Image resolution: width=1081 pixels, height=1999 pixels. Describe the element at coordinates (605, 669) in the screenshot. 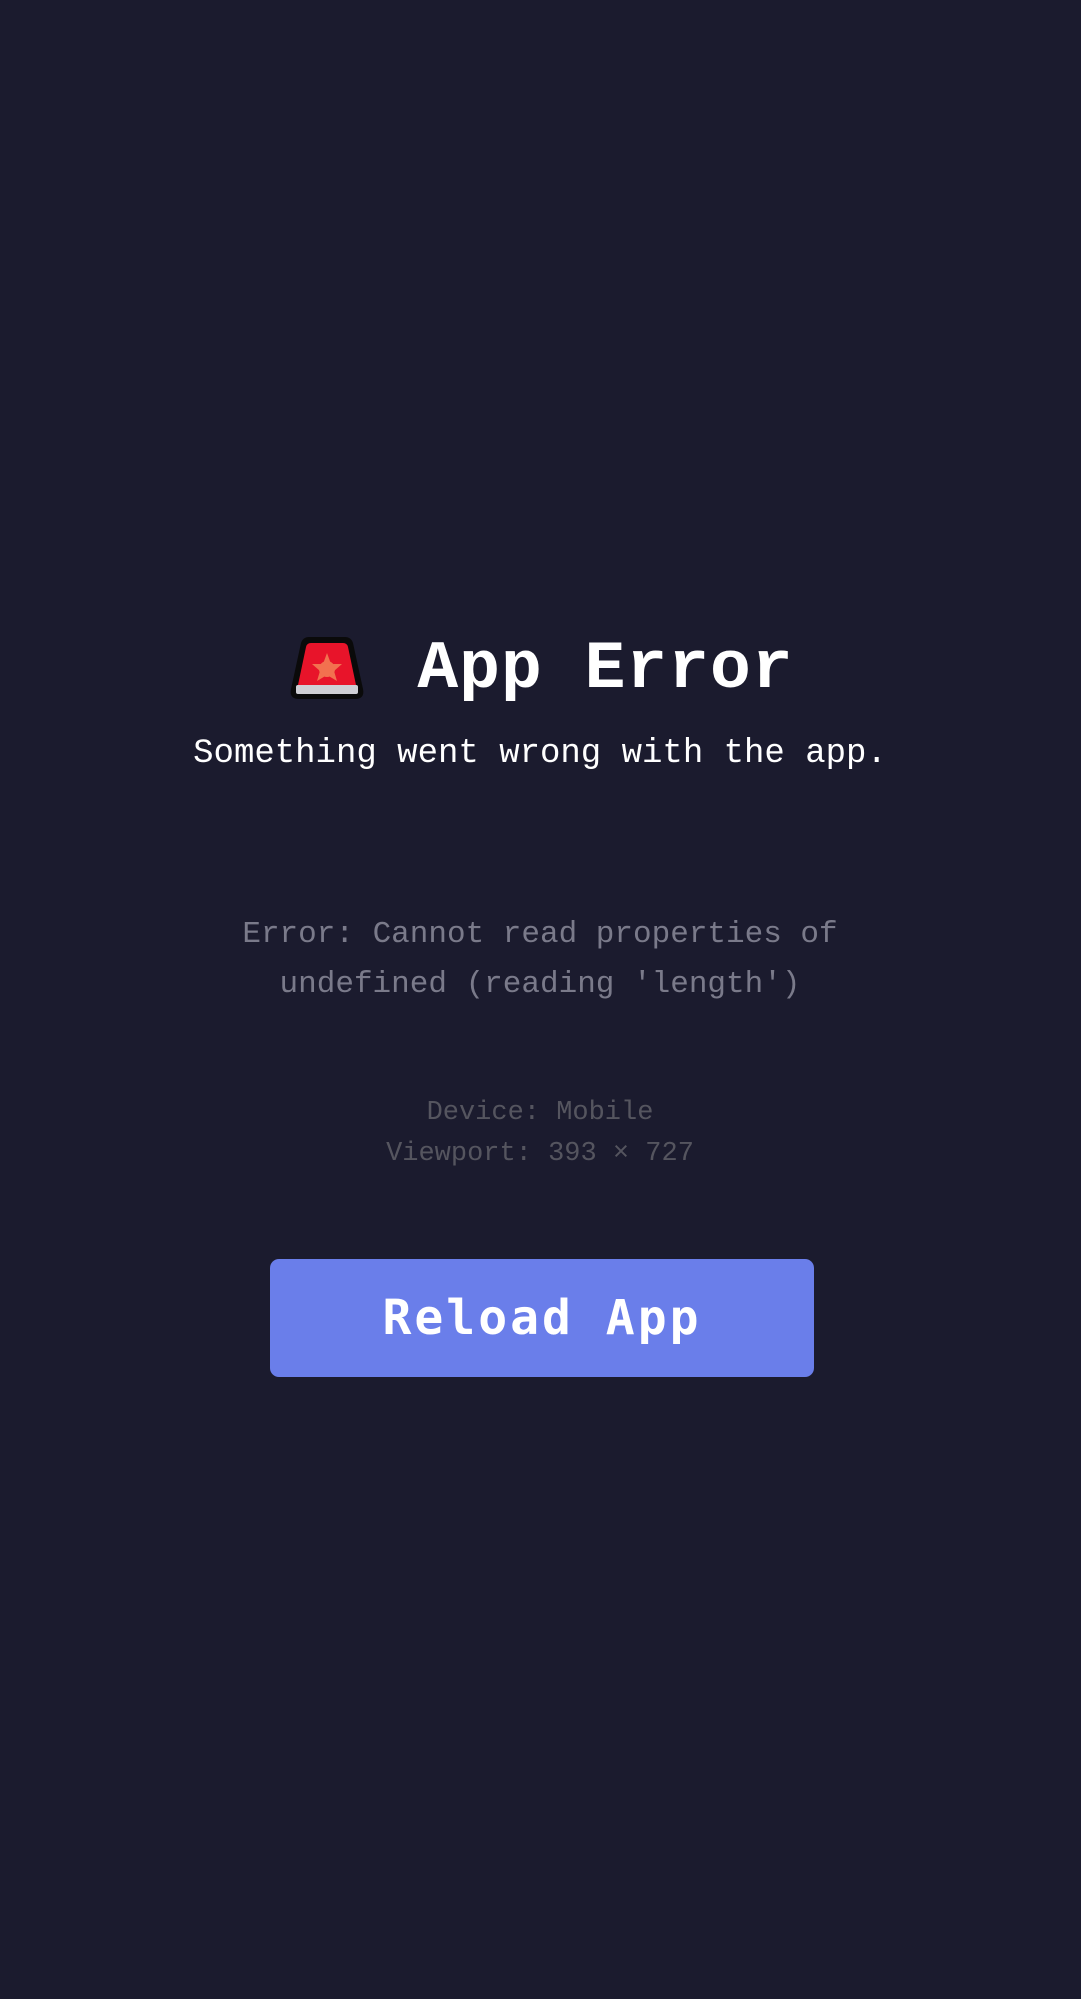

I see `page-title: App Error` at that location.